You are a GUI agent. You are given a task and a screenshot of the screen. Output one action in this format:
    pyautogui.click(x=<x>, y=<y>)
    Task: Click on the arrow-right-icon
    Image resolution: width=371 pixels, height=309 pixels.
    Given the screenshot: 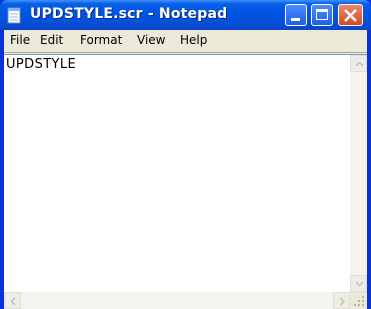 What is the action you would take?
    pyautogui.click(x=342, y=301)
    